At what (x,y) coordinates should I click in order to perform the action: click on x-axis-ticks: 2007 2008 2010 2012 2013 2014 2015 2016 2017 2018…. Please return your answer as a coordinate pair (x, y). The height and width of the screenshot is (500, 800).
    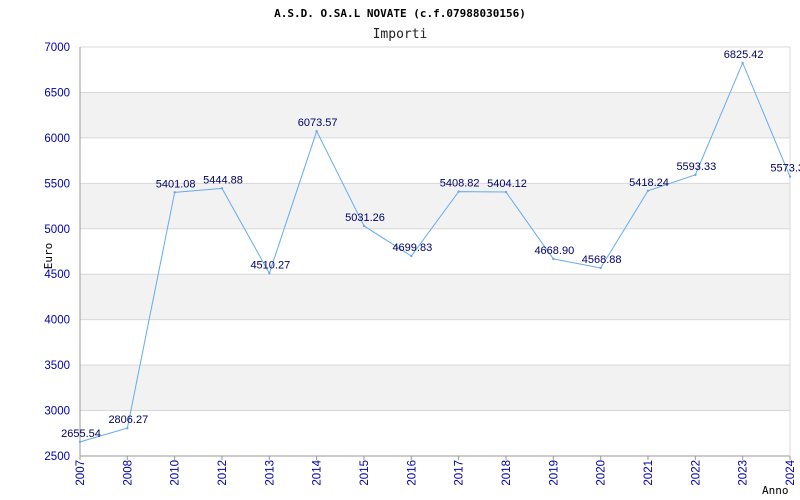
    Looking at the image, I should click on (436, 471).